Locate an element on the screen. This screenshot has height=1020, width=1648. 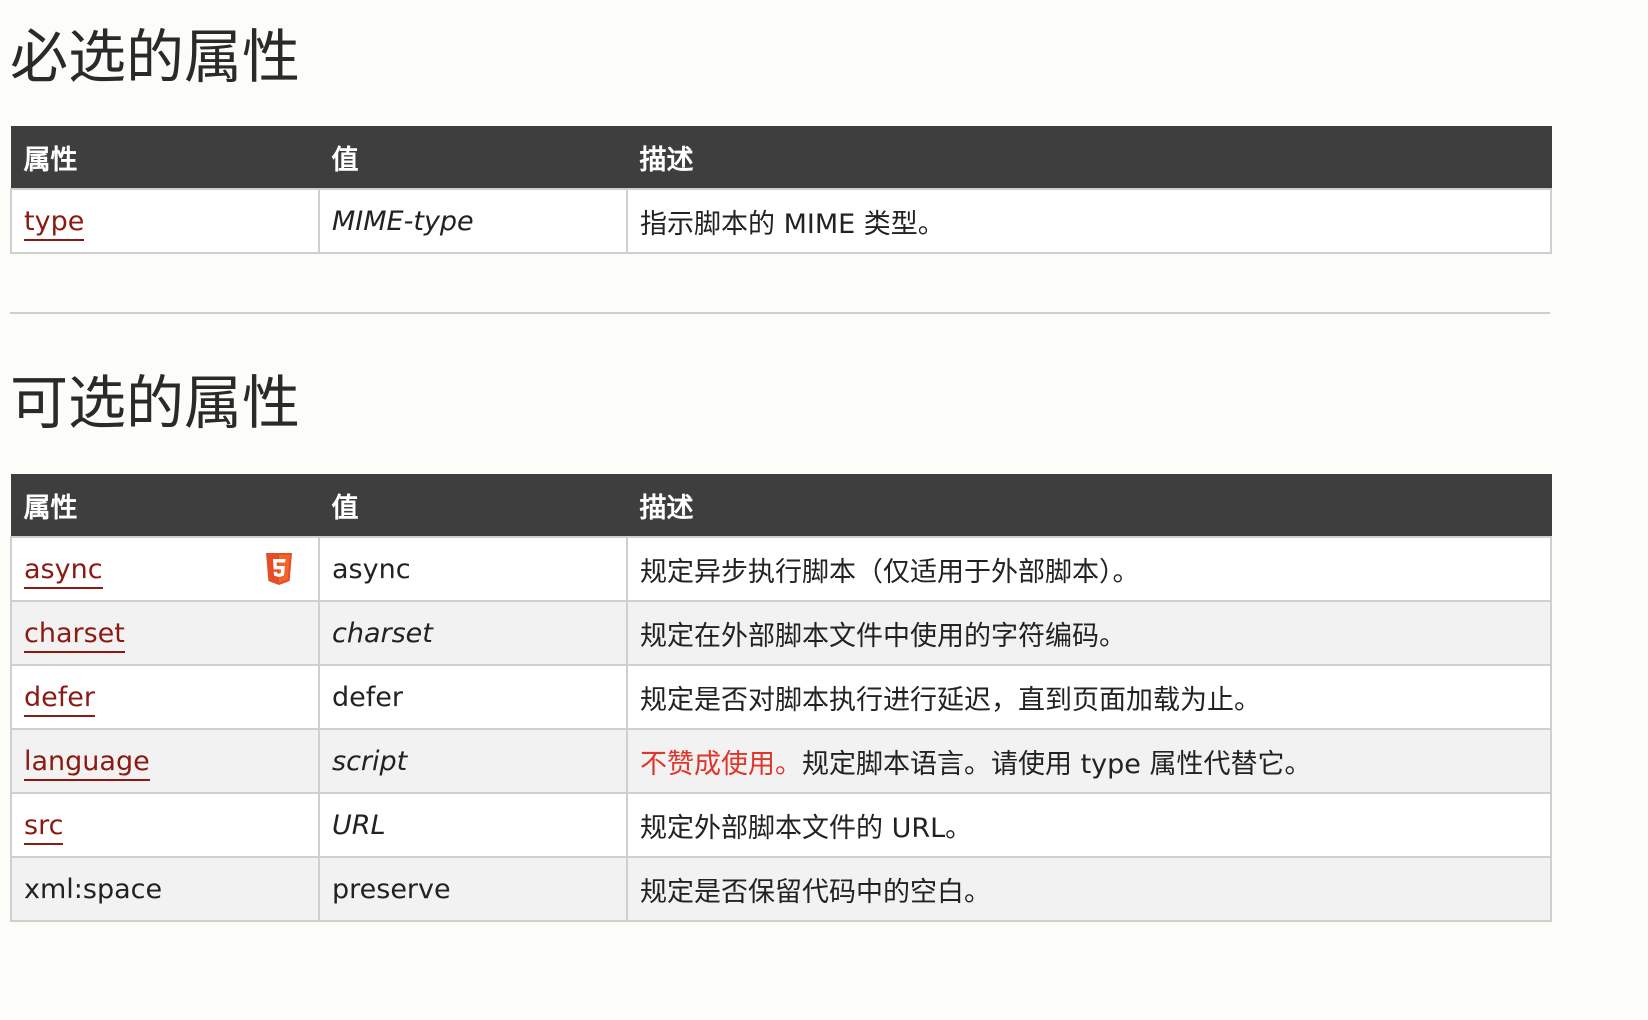
attribute-cell: defer is located at coordinates (165, 697).